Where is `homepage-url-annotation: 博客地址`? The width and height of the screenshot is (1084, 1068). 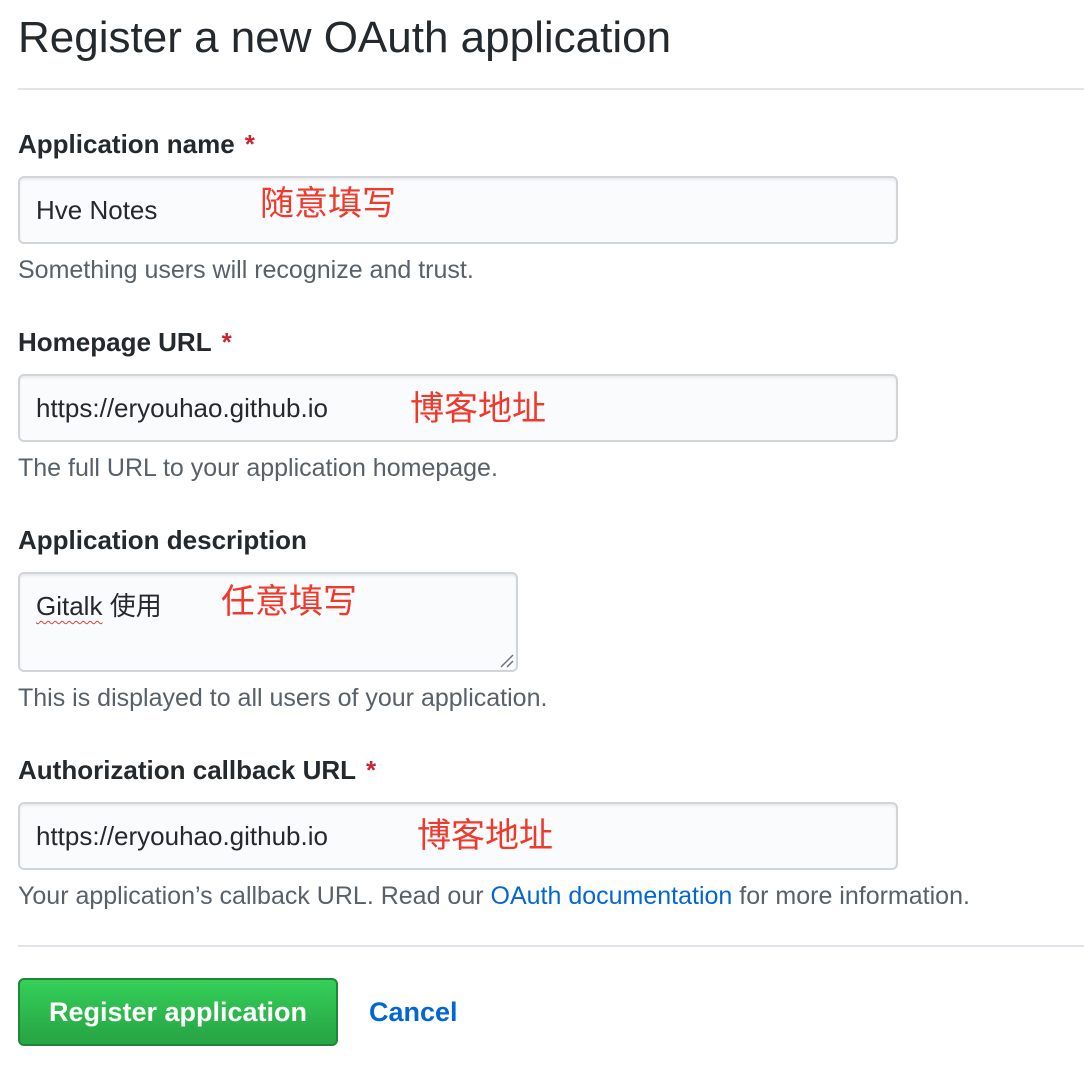 homepage-url-annotation: 博客地址 is located at coordinates (478, 409).